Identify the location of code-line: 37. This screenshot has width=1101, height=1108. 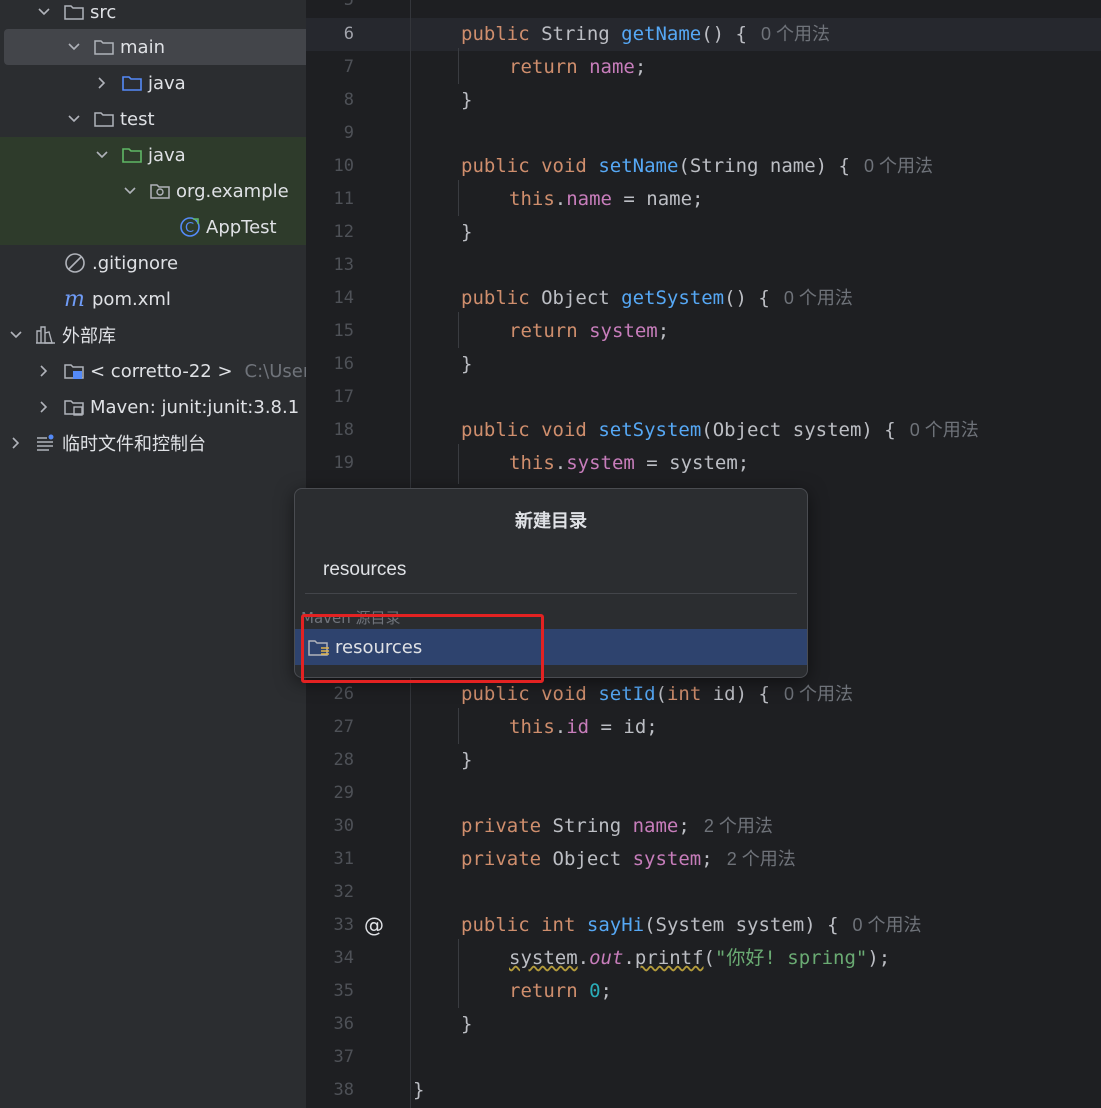
(343, 1057).